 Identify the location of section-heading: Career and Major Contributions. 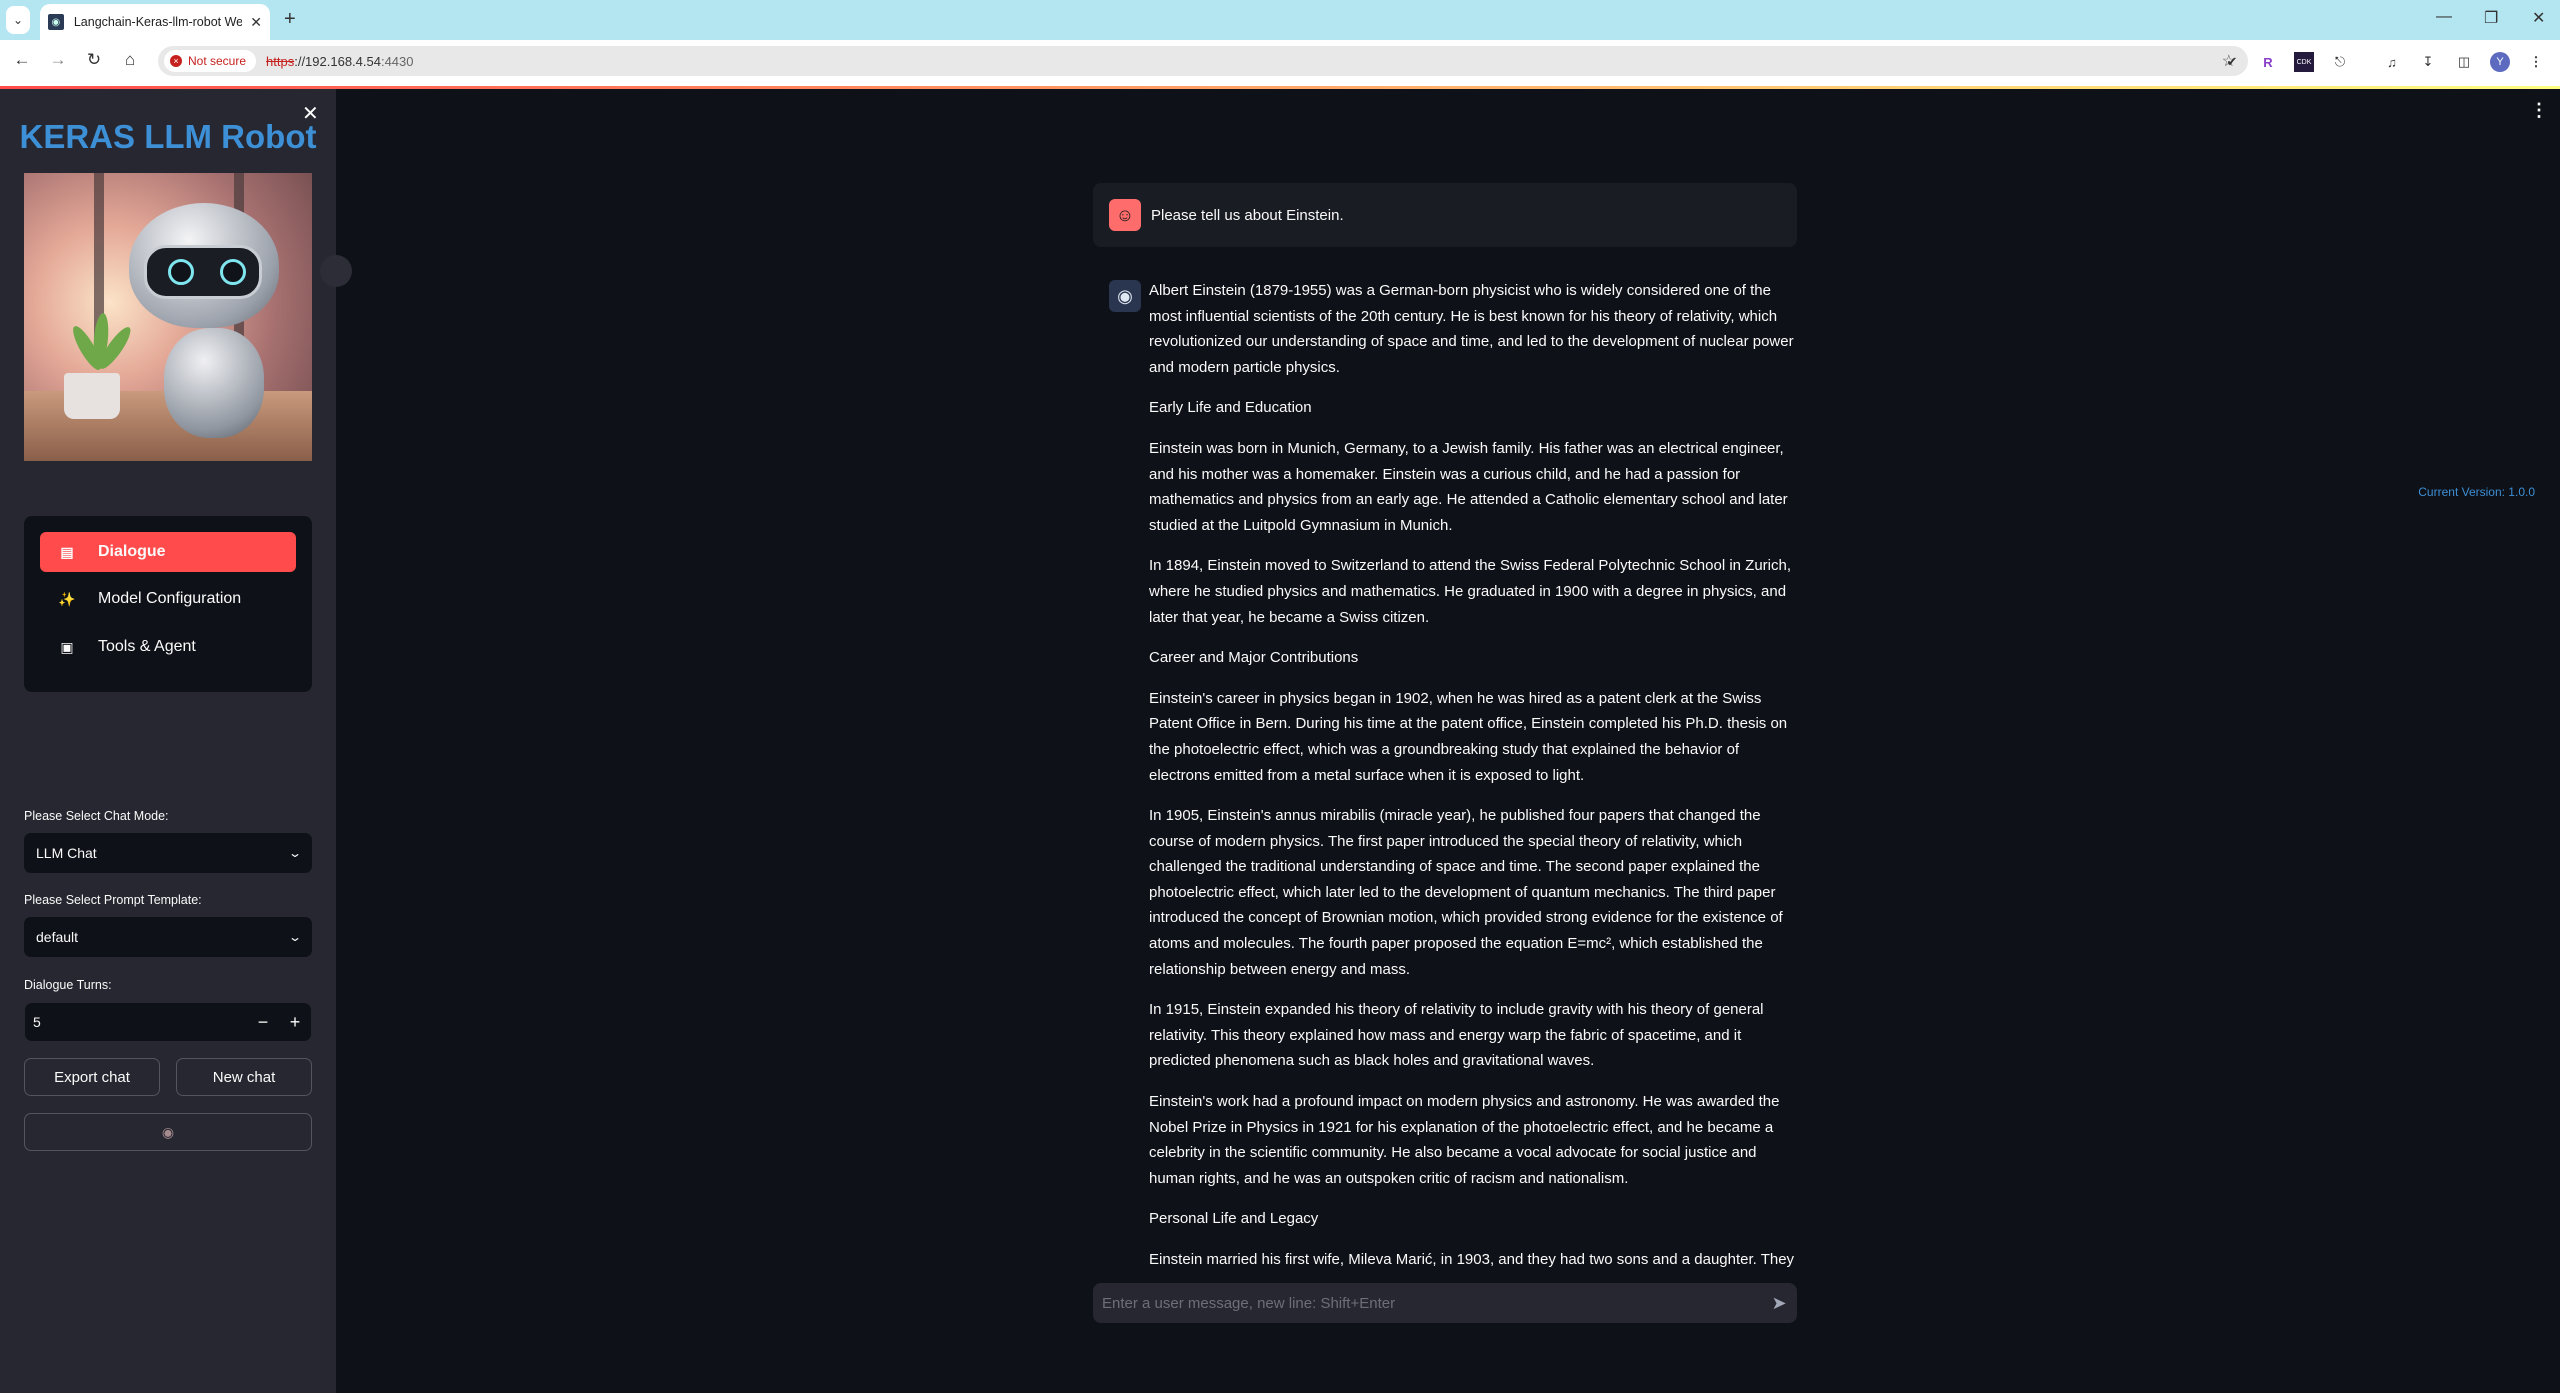
(1254, 658).